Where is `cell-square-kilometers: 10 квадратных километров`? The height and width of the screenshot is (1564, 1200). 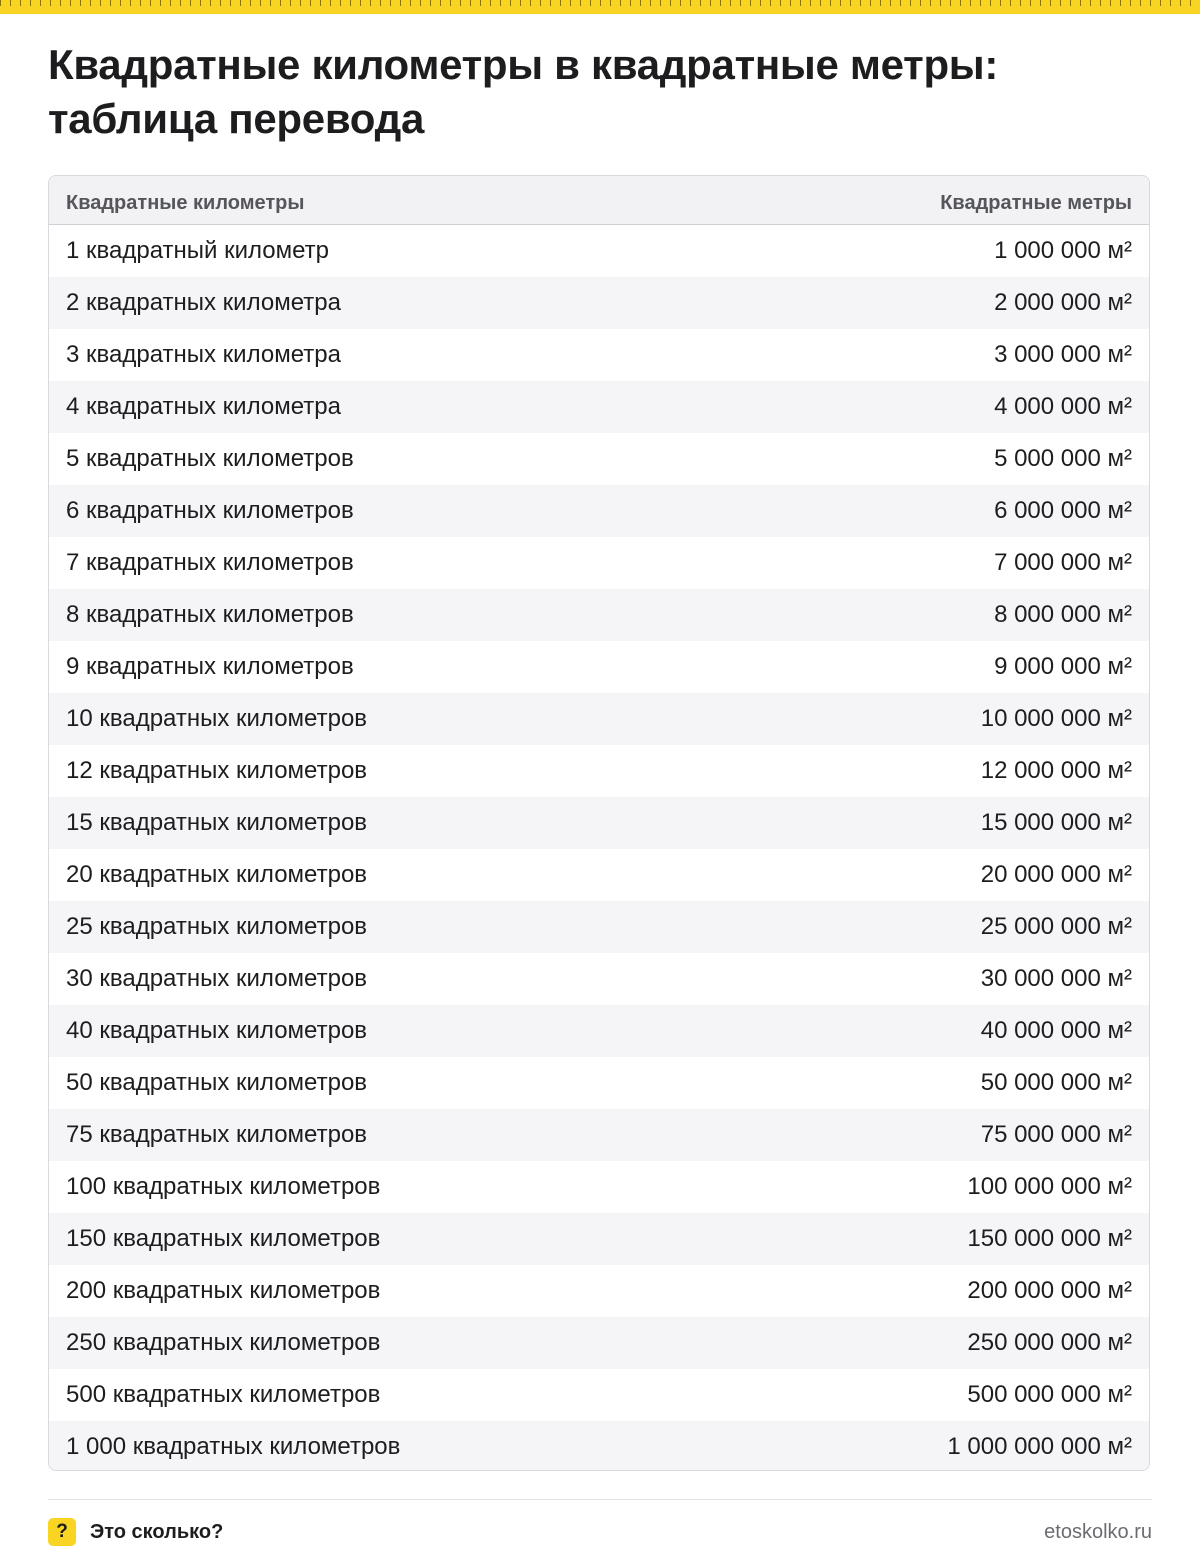
cell-square-kilometers: 10 квадратных километров is located at coordinates (217, 718).